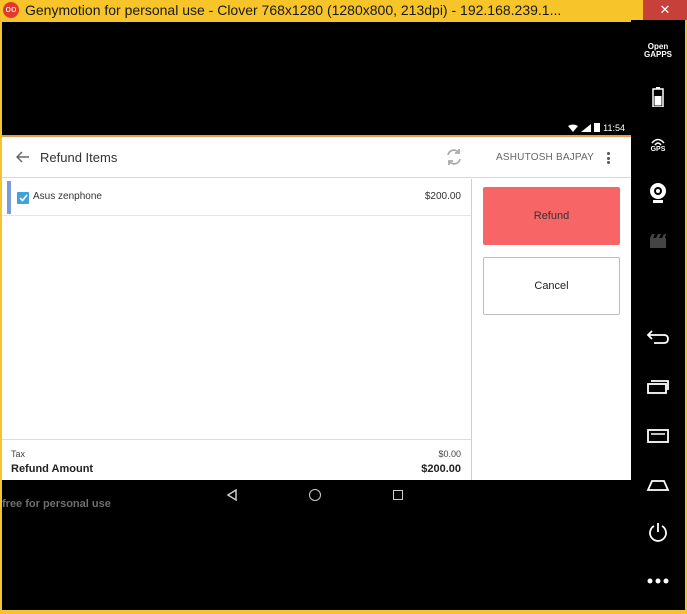 The width and height of the screenshot is (687, 614). What do you see at coordinates (316, 157) in the screenshot?
I see `app-toolbar: Refund Items ASHUTOSH BAJPAY` at bounding box center [316, 157].